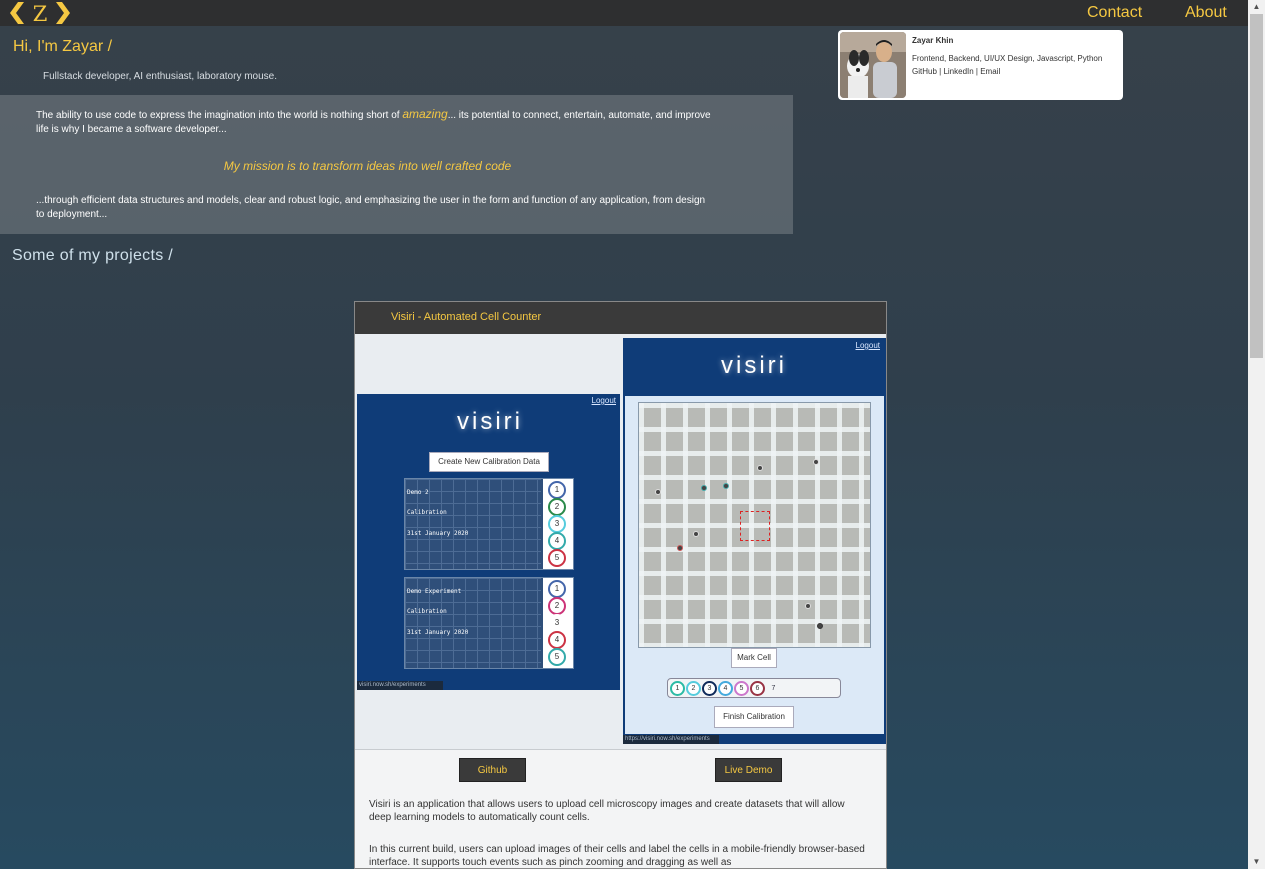 This screenshot has width=1265, height=869. I want to click on scroll-down-icon: ▼, so click(1256, 862).